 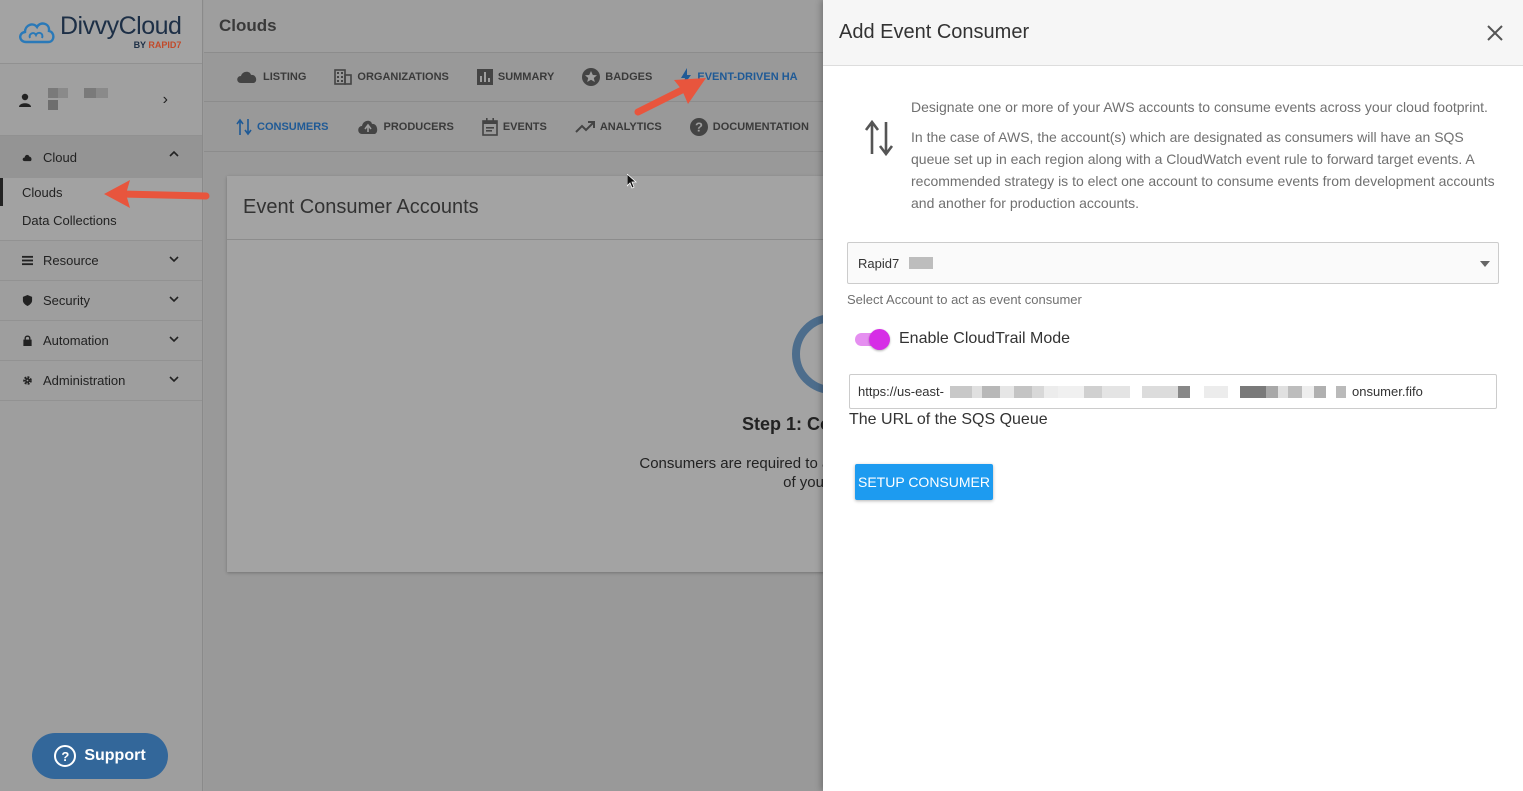 I want to click on tab-event-driven-harvesting: EVENT-DRIVEN HA, so click(x=739, y=77).